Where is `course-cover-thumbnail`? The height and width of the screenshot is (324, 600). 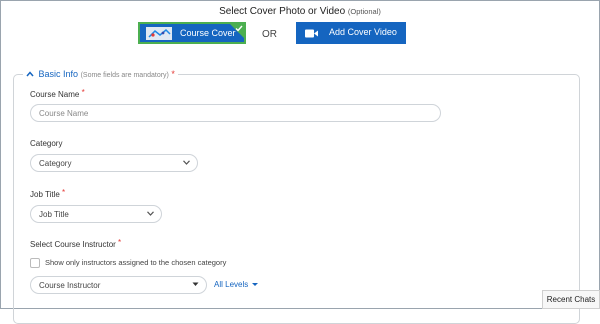
course-cover-thumbnail is located at coordinates (159, 33).